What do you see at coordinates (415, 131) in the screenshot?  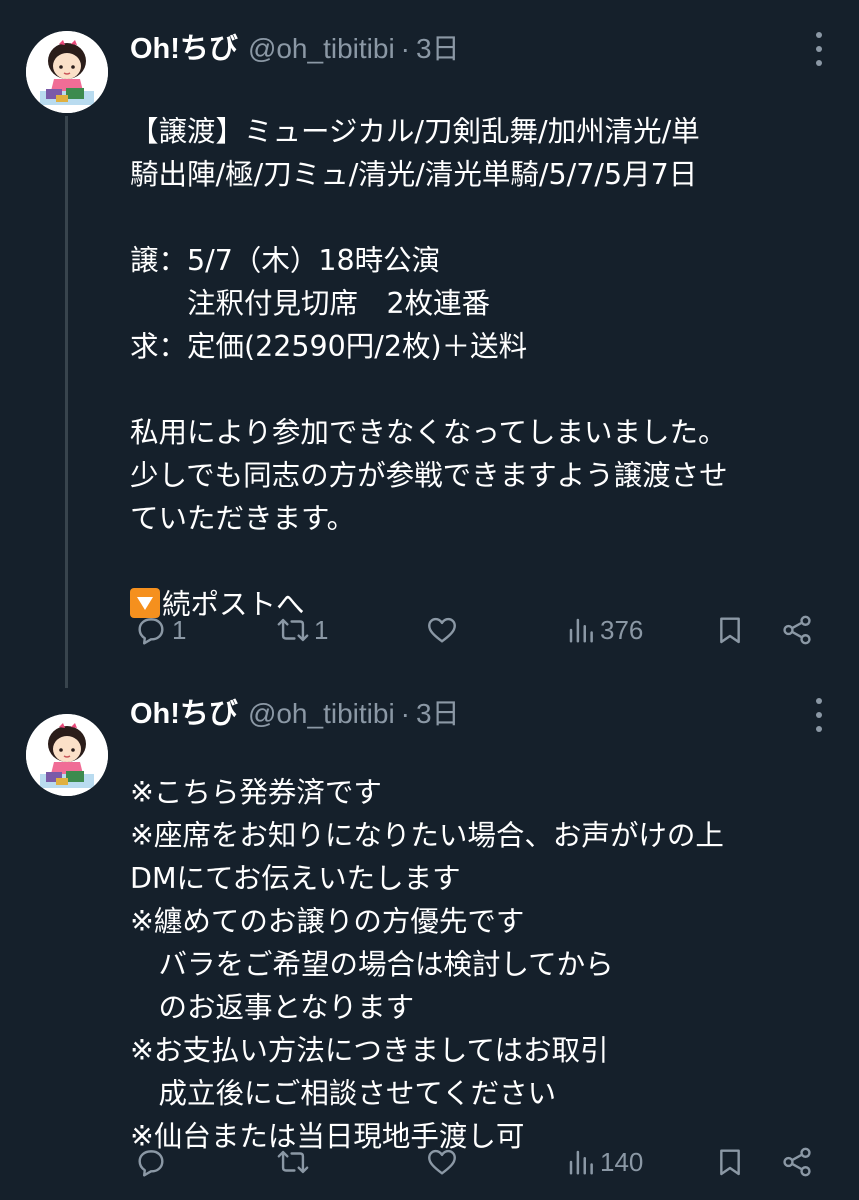 I see `text-line: 【譲渡】ミュージカル/刀剣乱舞/加州清光/単` at bounding box center [415, 131].